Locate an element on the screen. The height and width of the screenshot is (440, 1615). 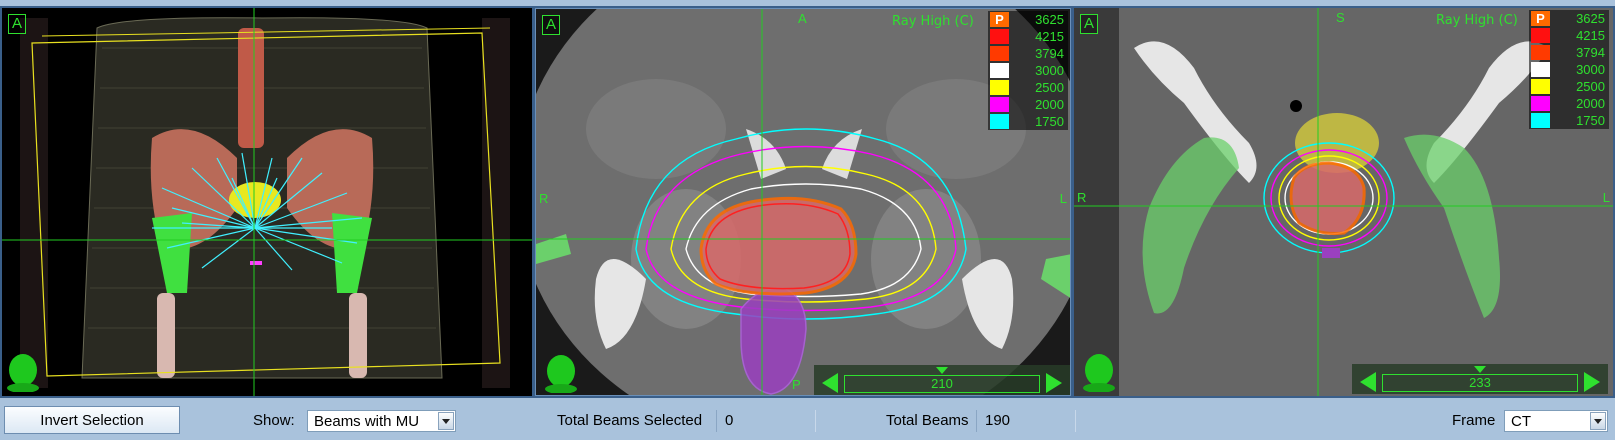
show-label: Show: is located at coordinates (274, 420).